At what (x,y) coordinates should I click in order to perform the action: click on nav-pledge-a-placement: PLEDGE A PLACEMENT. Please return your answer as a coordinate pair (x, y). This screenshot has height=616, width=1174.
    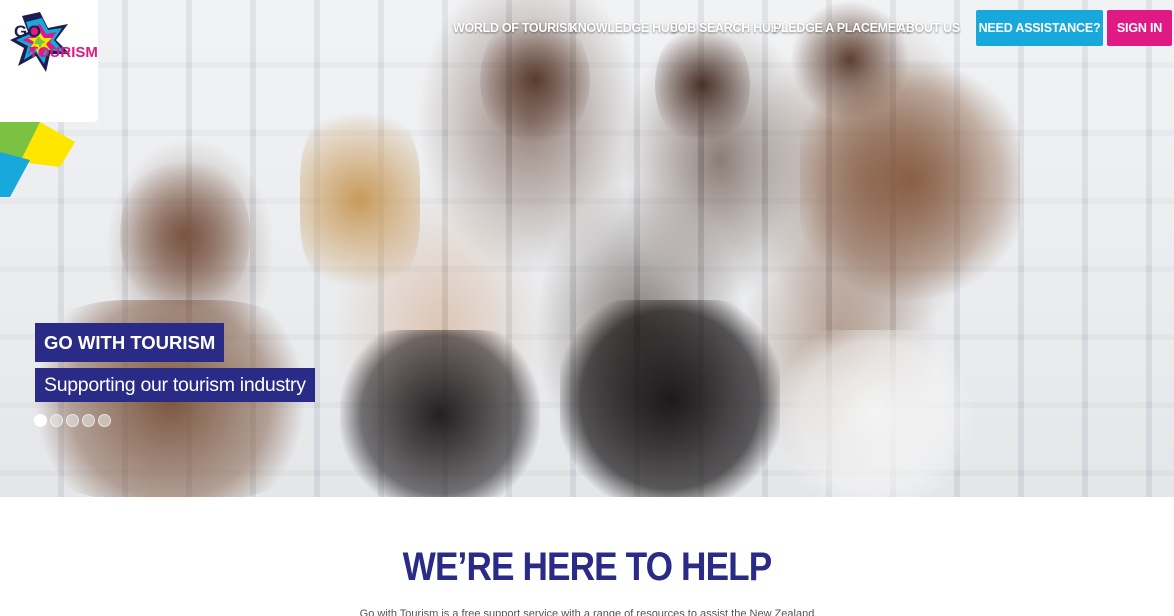
    Looking at the image, I should click on (842, 28).